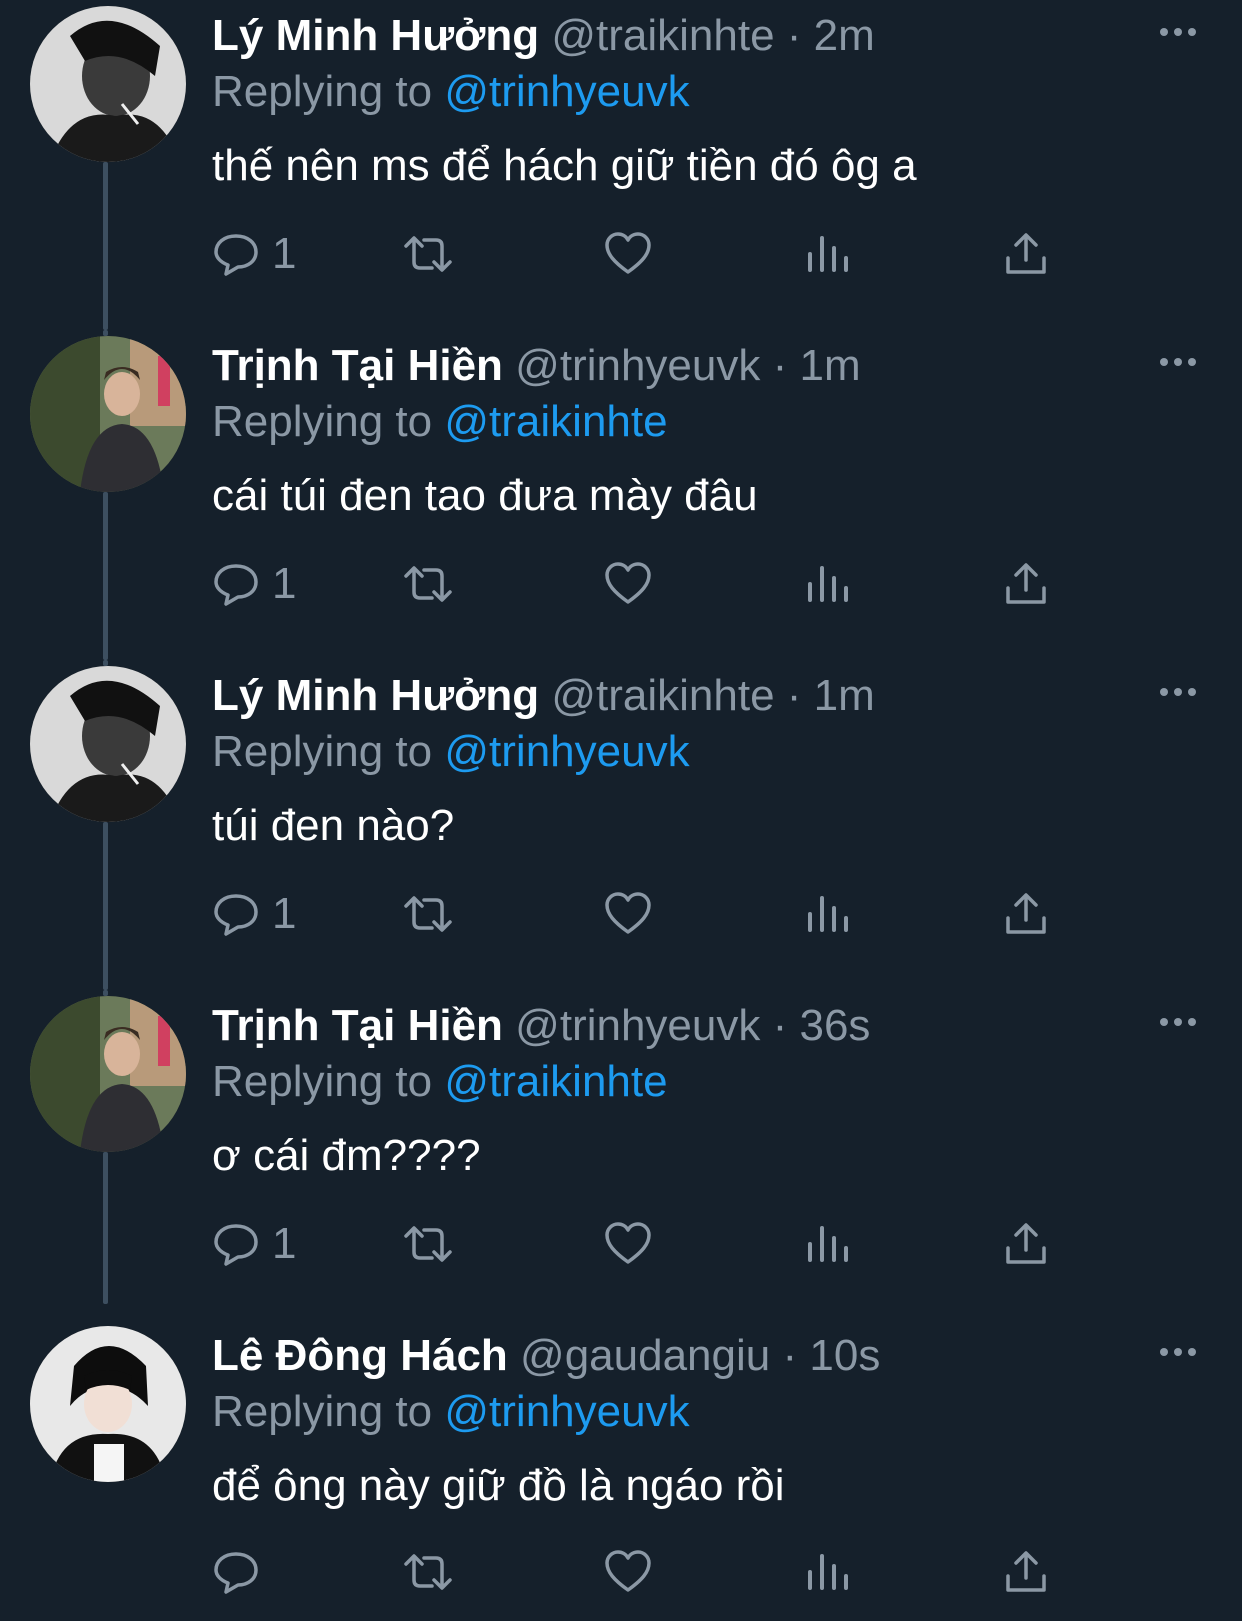  What do you see at coordinates (360, 1355) in the screenshot?
I see `display-name: Lê Đông Hách` at bounding box center [360, 1355].